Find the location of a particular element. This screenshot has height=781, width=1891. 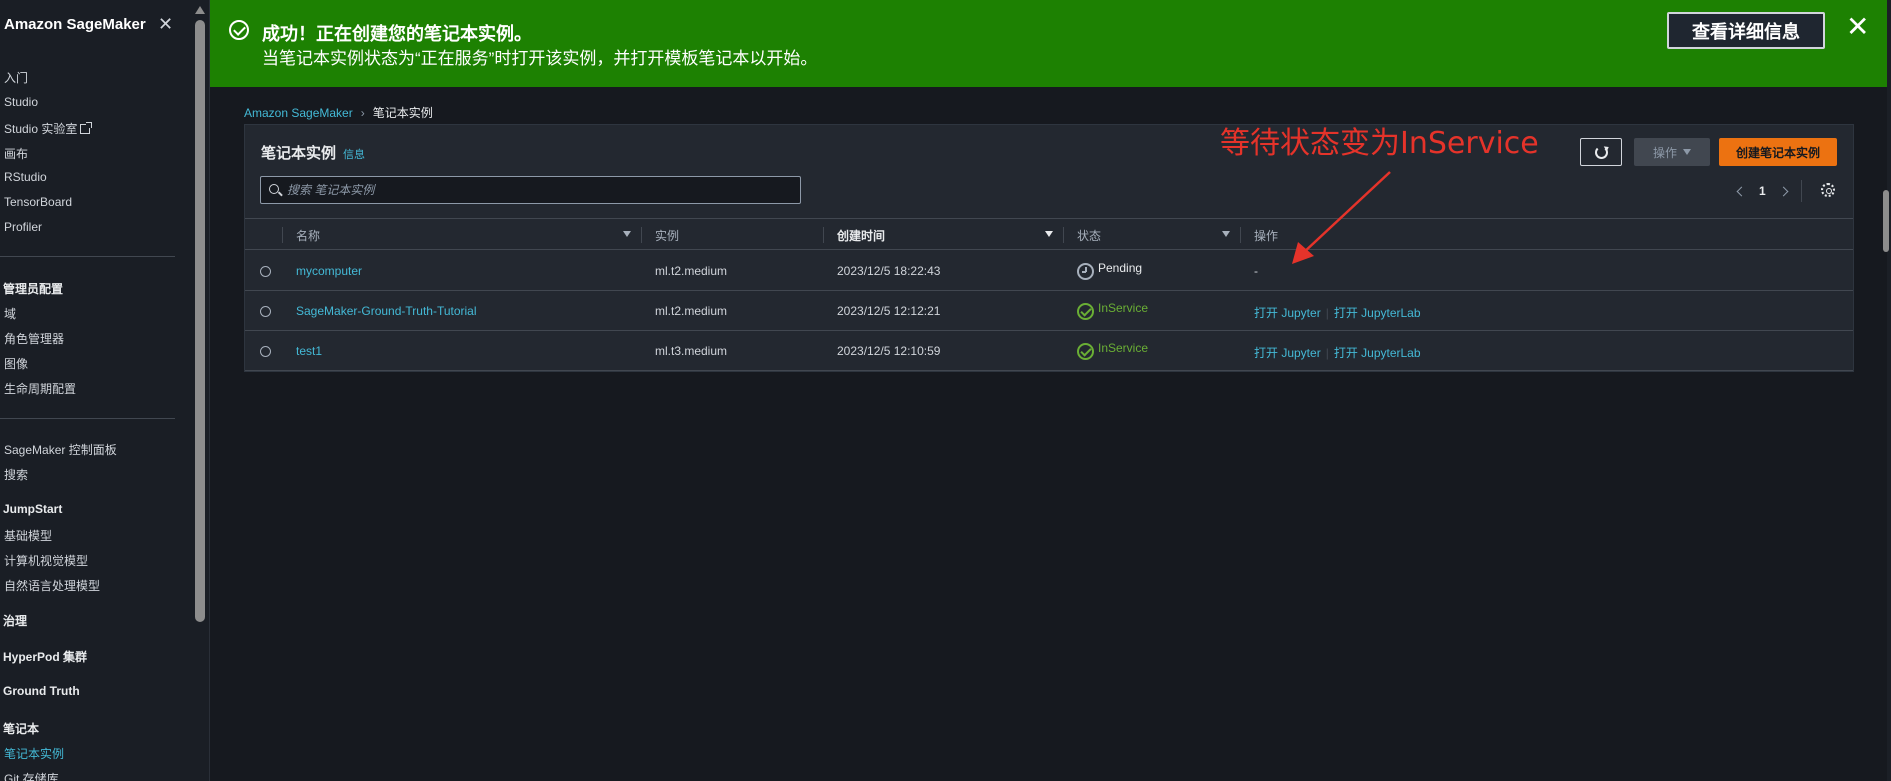

sidebar-item-images: 图像 is located at coordinates (16, 363).